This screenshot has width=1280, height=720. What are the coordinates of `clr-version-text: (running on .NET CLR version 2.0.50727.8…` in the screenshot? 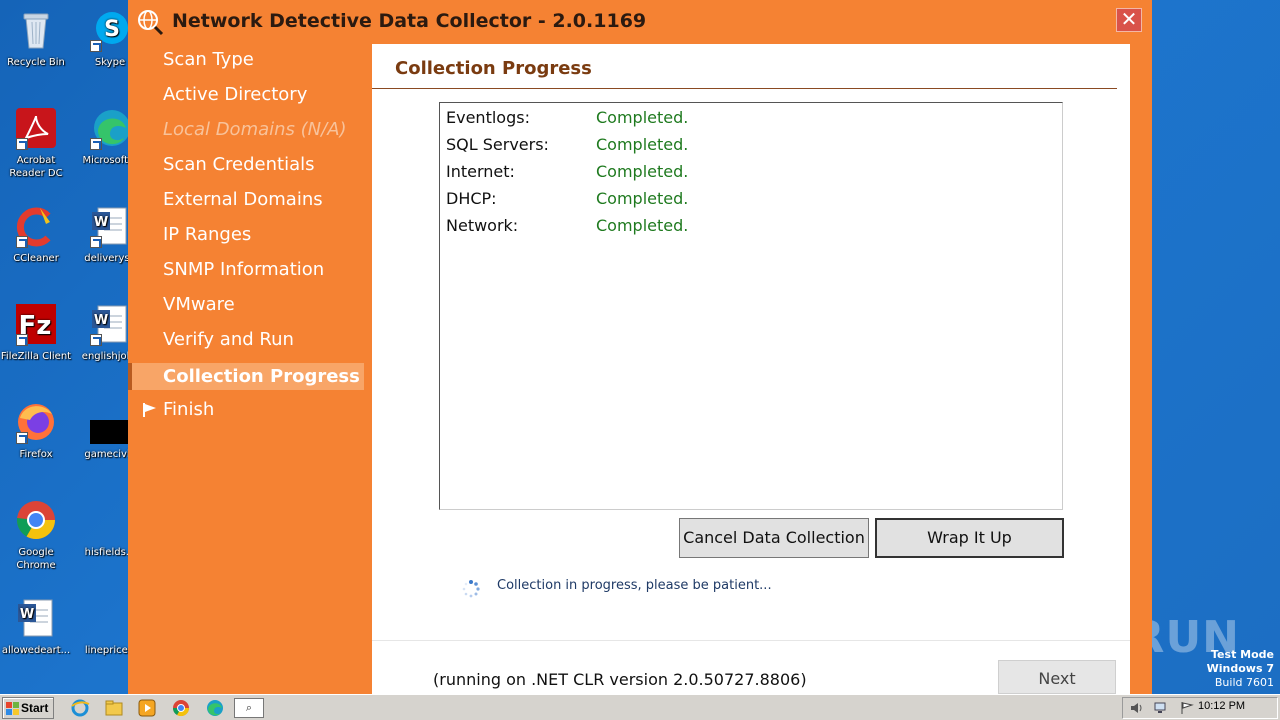 It's located at (620, 679).